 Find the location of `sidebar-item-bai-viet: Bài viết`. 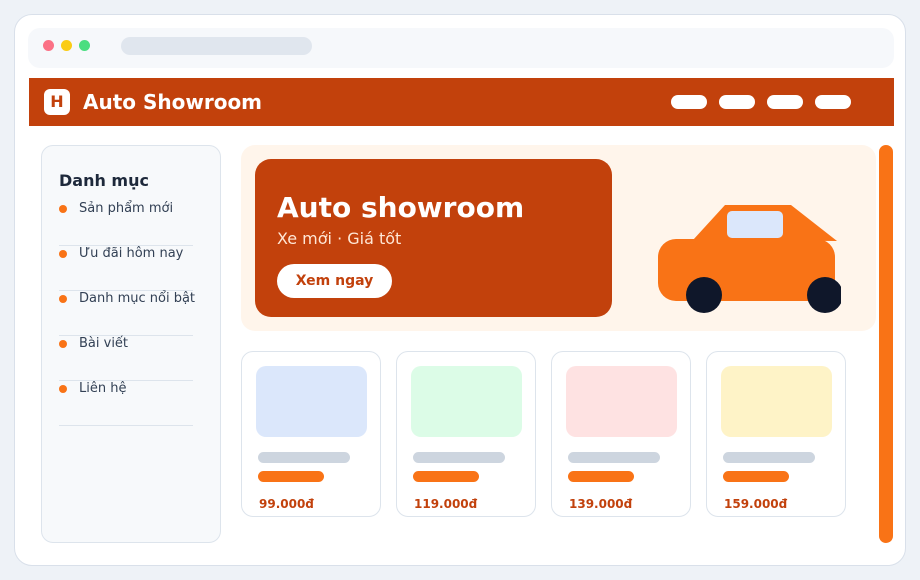

sidebar-item-bai-viet: Bài viết is located at coordinates (126, 358).